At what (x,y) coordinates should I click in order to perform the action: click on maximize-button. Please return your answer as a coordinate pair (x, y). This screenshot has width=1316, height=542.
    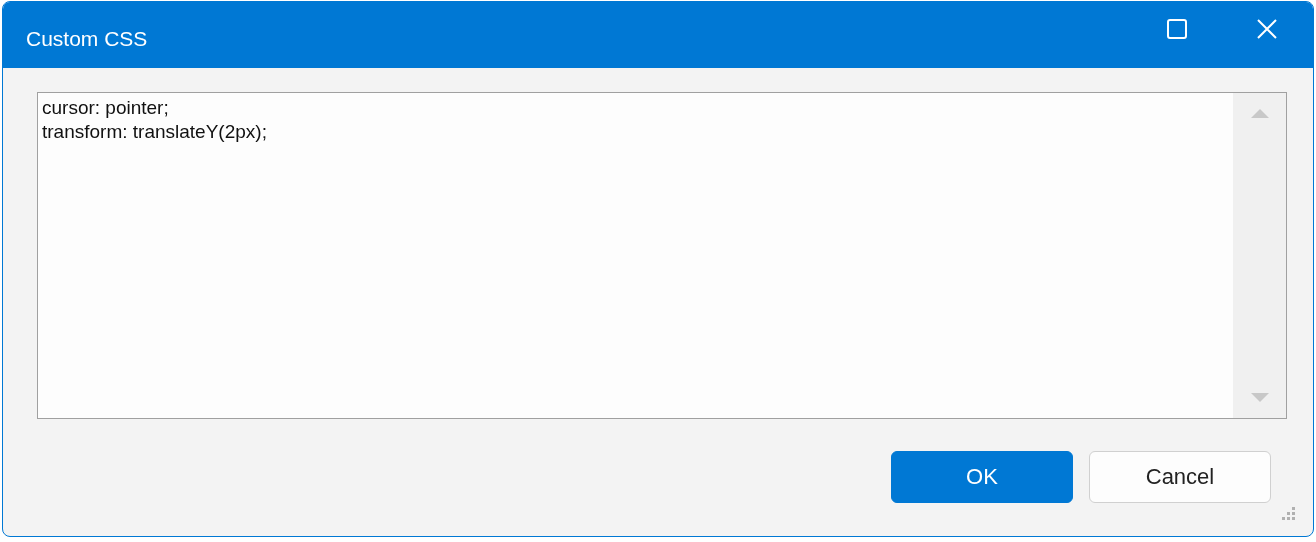
    Looking at the image, I should click on (1177, 29).